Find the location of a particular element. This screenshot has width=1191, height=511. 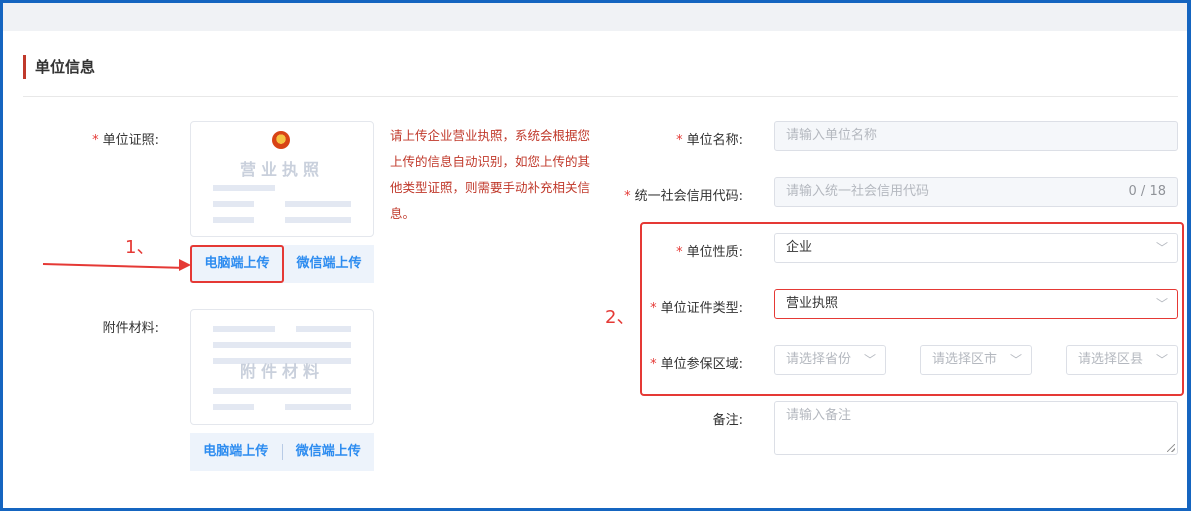

county-placeholder: 请选择区县 is located at coordinates (1111, 359).